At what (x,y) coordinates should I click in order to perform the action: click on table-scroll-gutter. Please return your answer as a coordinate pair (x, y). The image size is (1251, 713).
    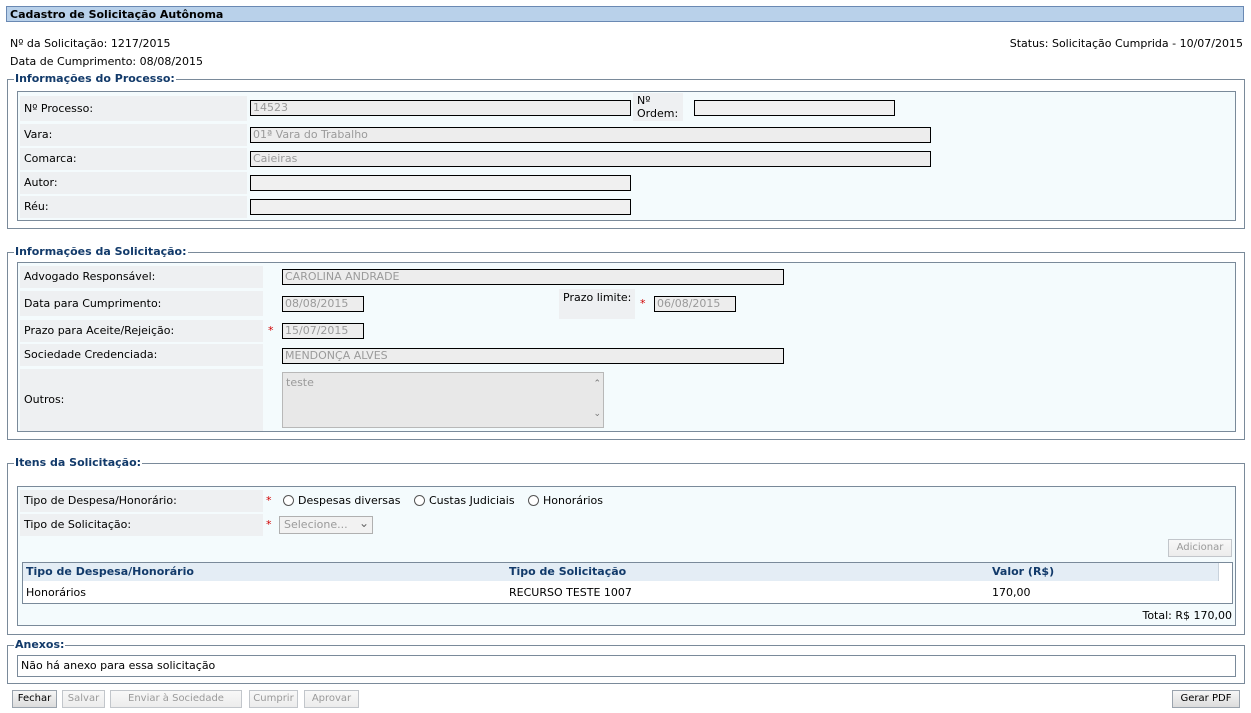
    Looking at the image, I should click on (1225, 572).